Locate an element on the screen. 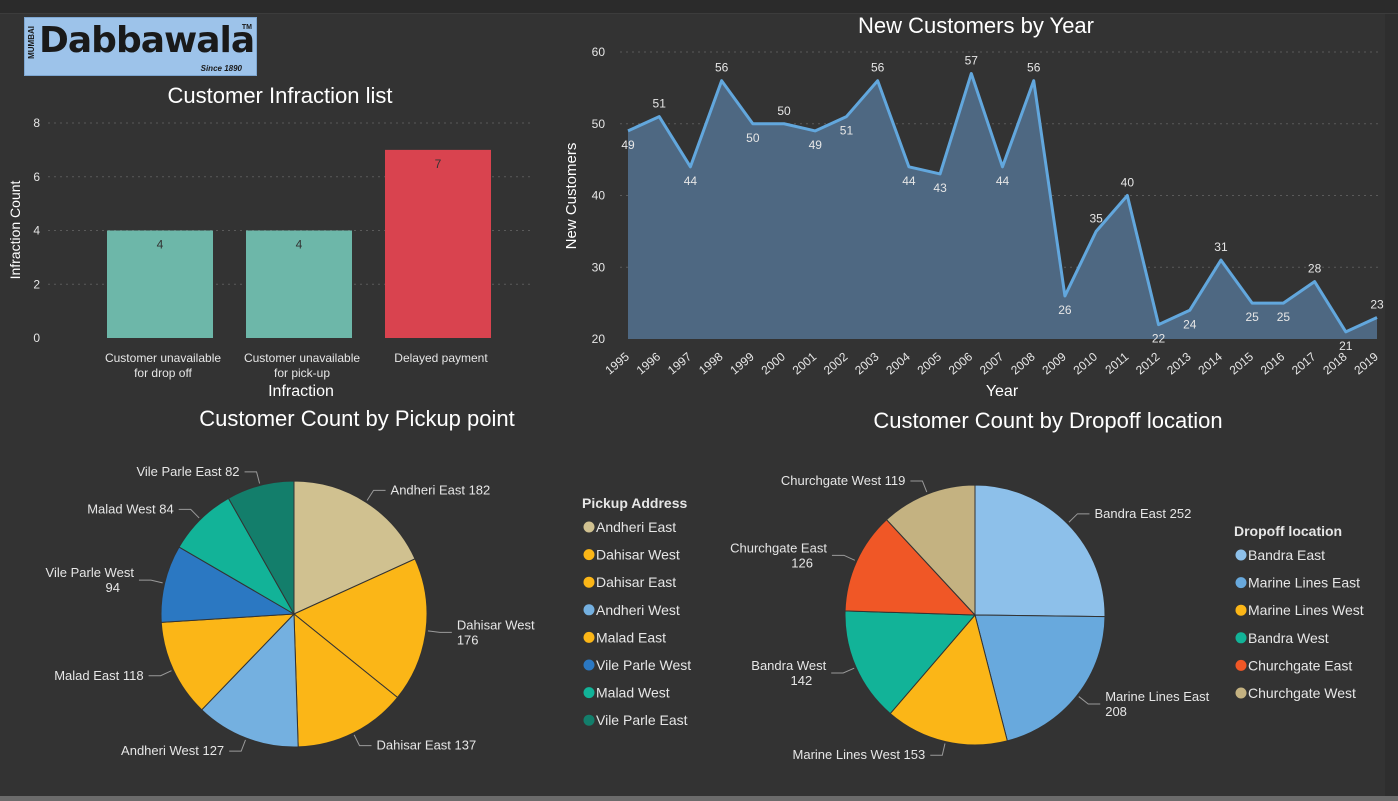 Image resolution: width=1398 pixels, height=801 pixels. pickup-slice-label: Malad West 84 is located at coordinates (130, 508).